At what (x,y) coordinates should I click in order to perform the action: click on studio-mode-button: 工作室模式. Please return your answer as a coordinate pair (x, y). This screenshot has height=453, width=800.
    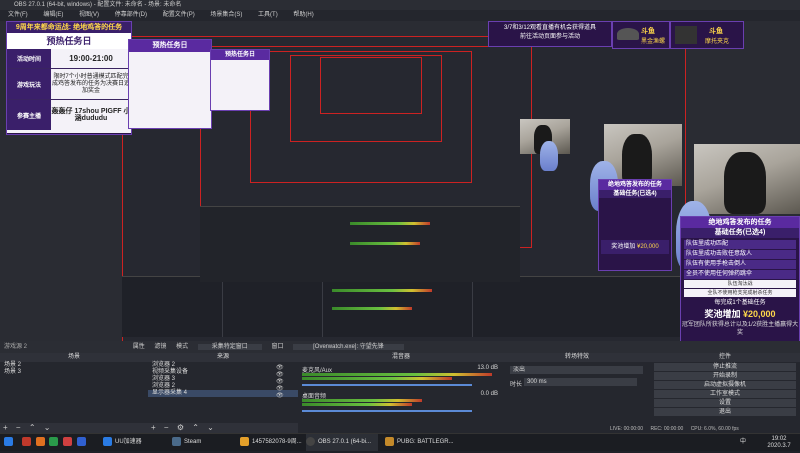
    Looking at the image, I should click on (725, 394).